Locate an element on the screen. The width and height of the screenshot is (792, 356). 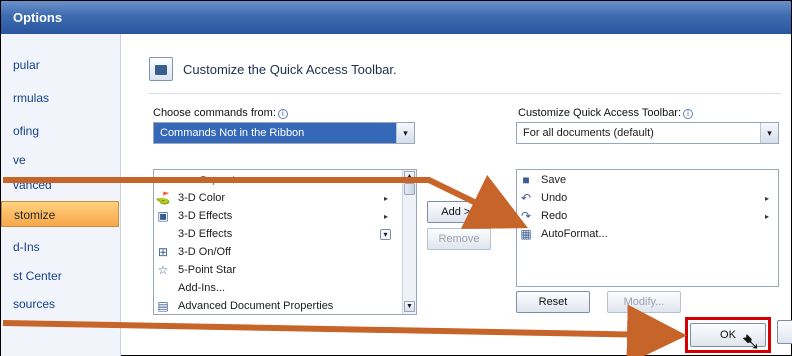
customize-qat-value: For all documents (default) is located at coordinates (588, 133).